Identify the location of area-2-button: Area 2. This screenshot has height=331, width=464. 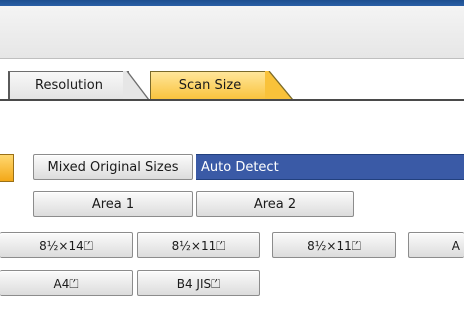
(275, 204).